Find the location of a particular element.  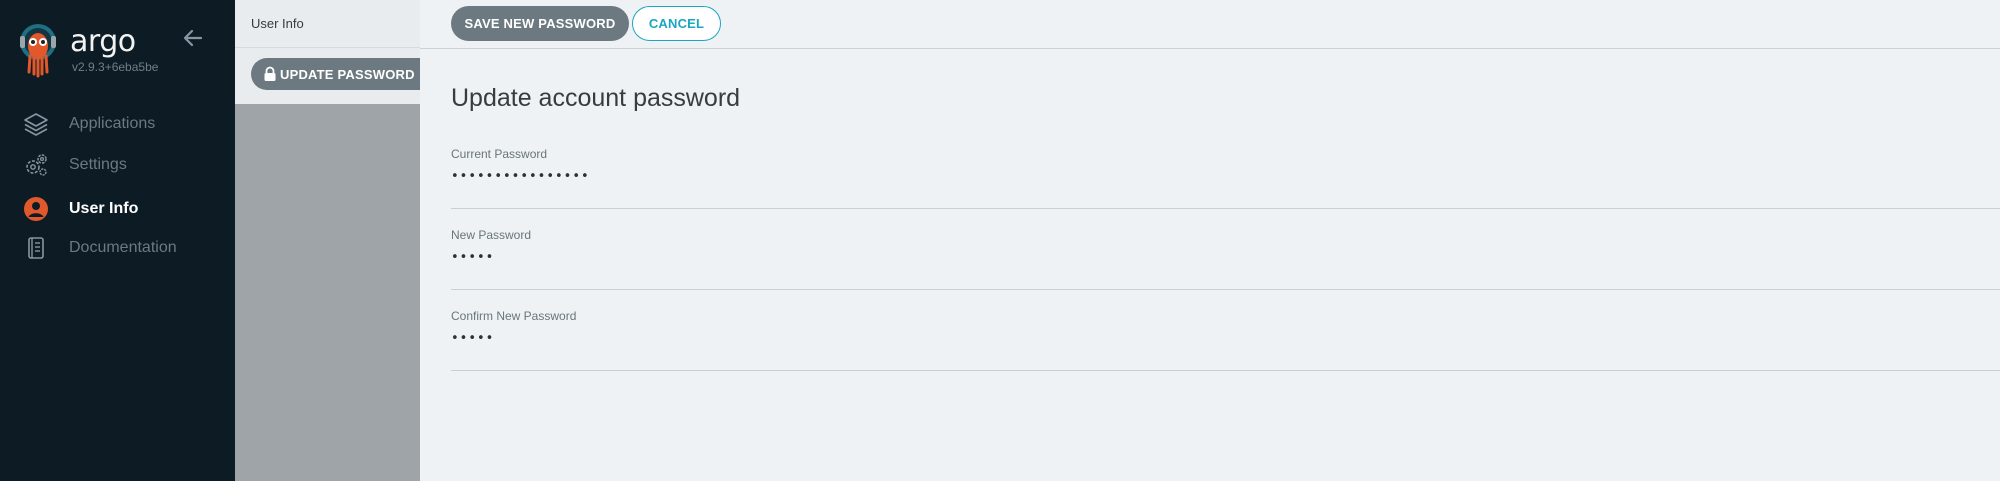

sidebar-item-label: Documentation is located at coordinates (123, 247).